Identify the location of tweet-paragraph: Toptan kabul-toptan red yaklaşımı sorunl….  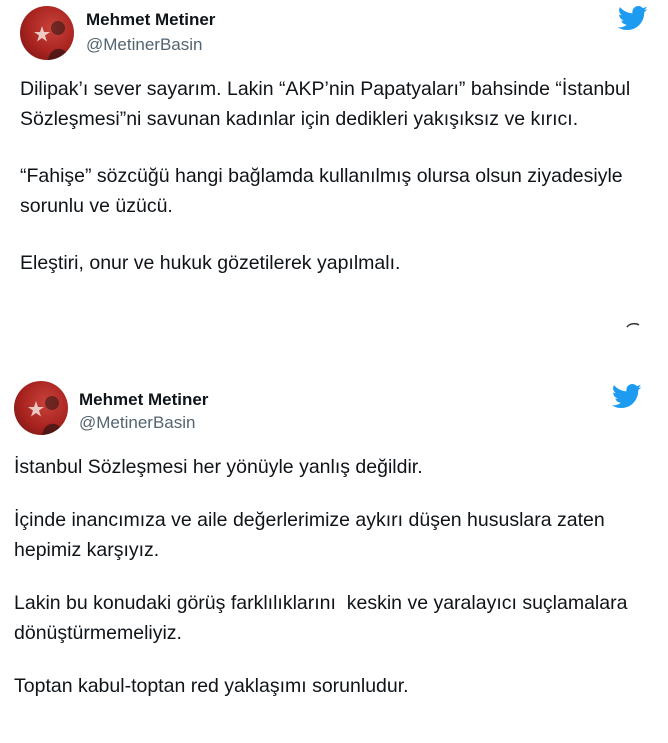
(211, 686).